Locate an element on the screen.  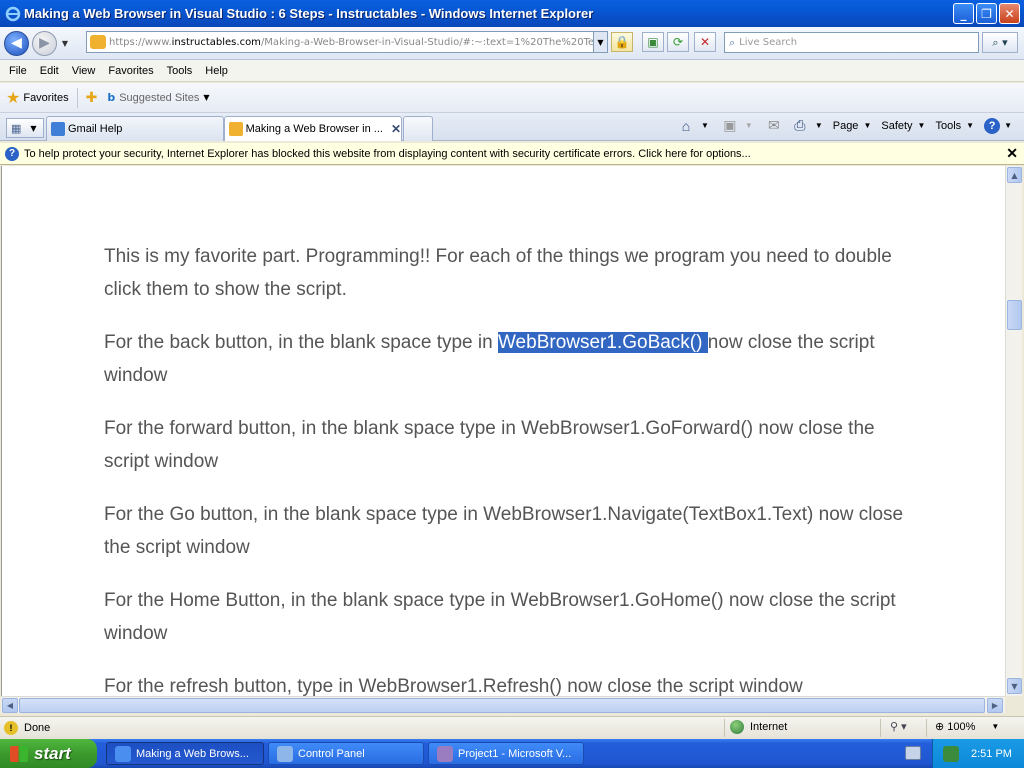
taskbar-item-control-panel: Control Panel is located at coordinates (346, 753).